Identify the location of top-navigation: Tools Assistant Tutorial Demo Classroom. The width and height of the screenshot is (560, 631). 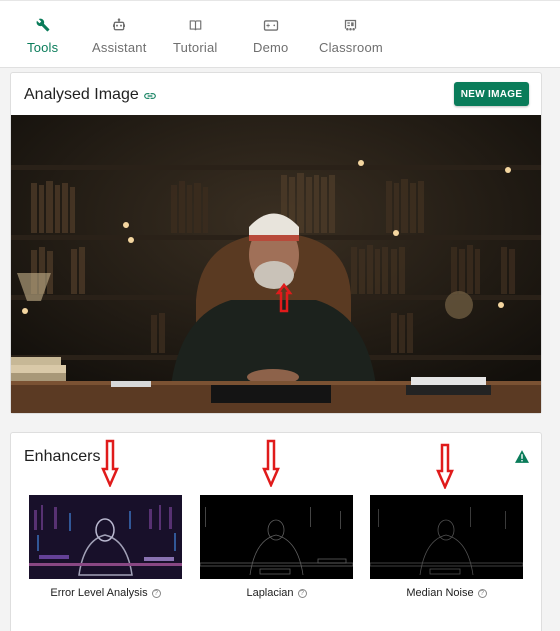
(280, 34).